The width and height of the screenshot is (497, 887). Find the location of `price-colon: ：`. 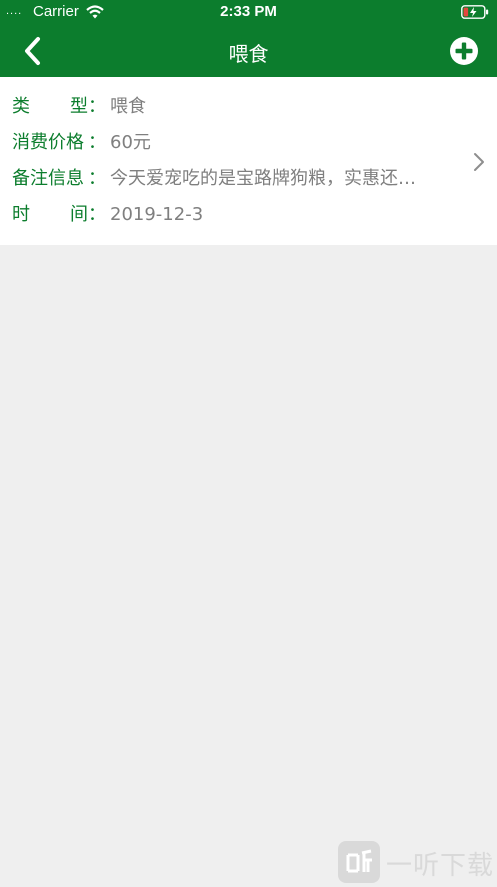

price-colon: ： is located at coordinates (97, 142).